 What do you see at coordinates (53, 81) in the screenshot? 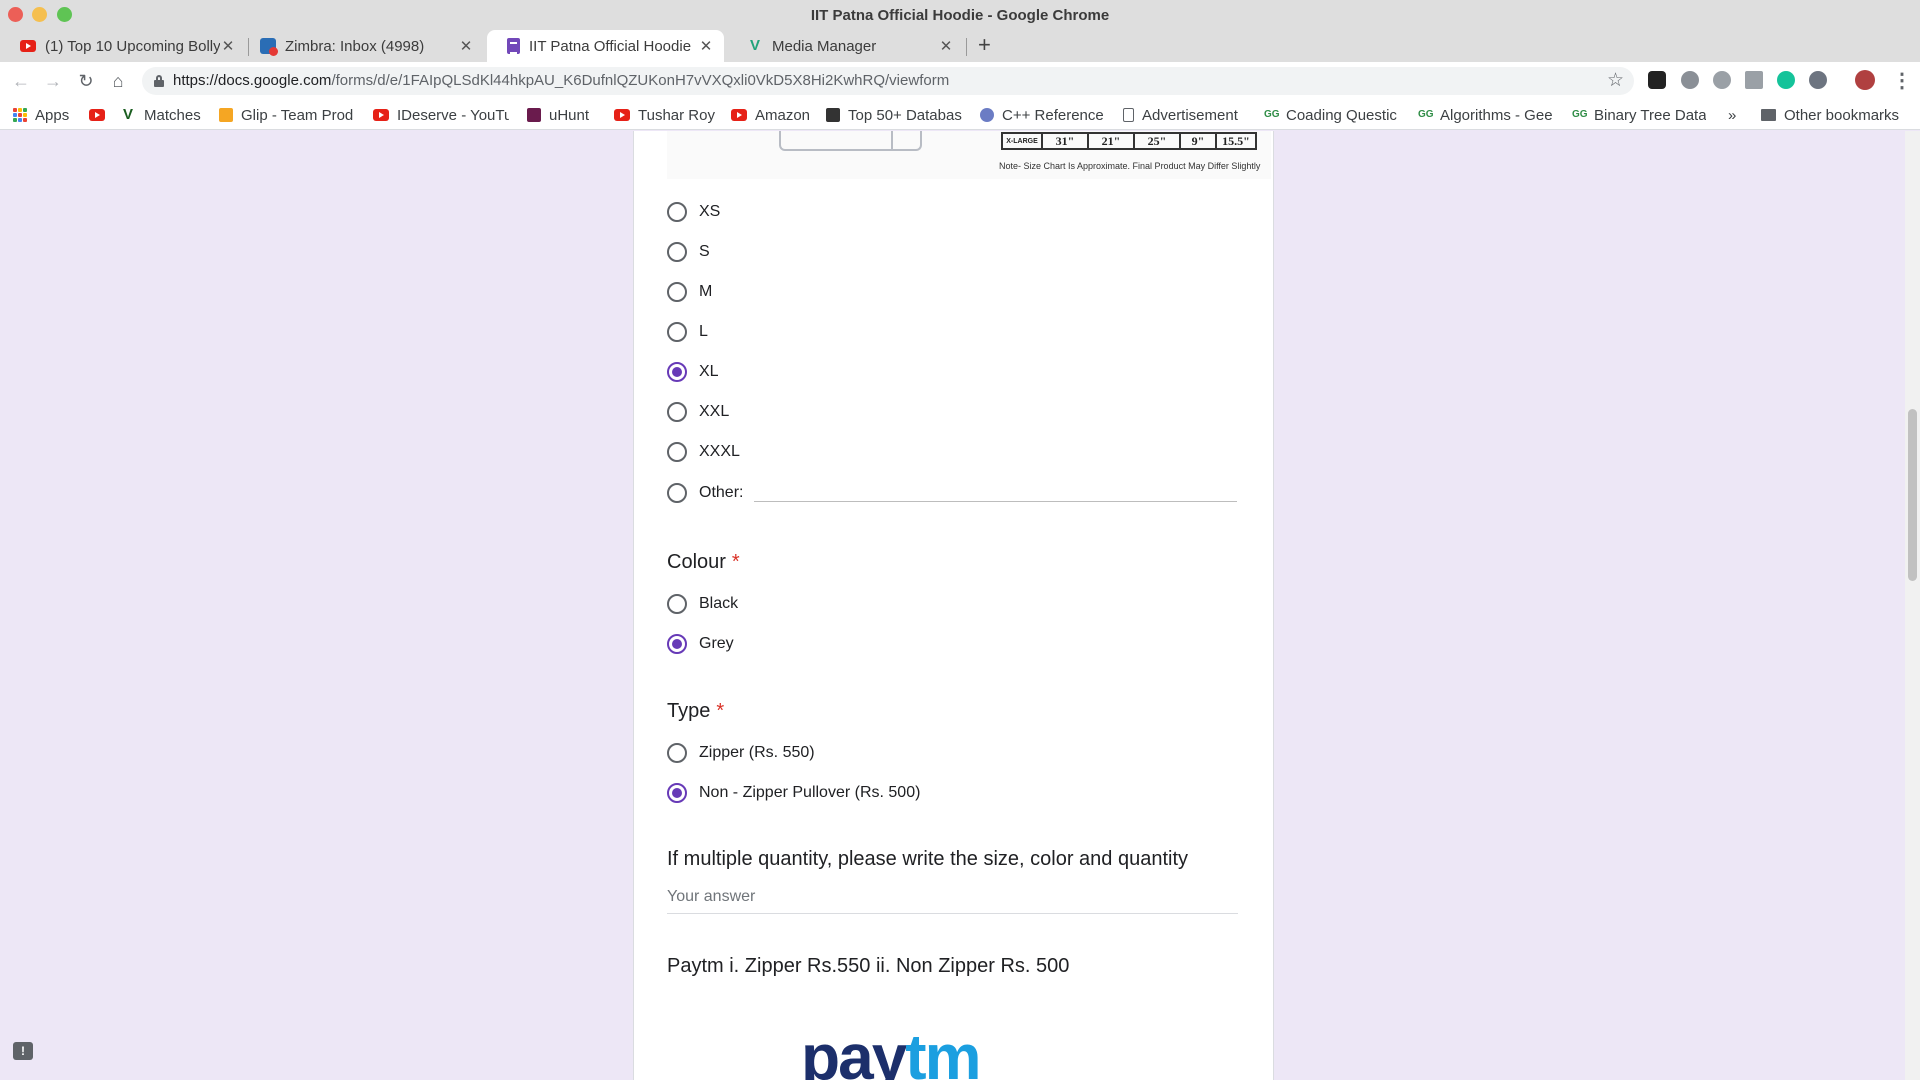
I see `forward-arrow-icon: →` at bounding box center [53, 81].